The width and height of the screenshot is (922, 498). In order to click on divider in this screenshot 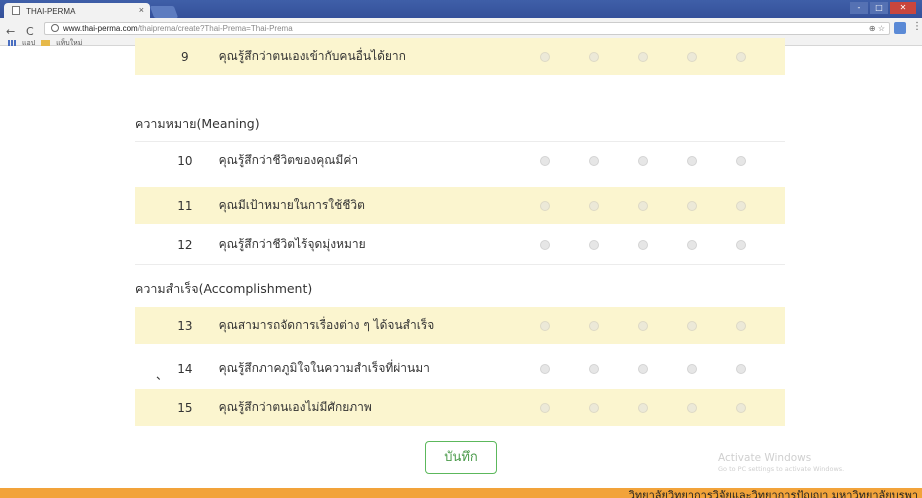, I will do `click(460, 264)`.